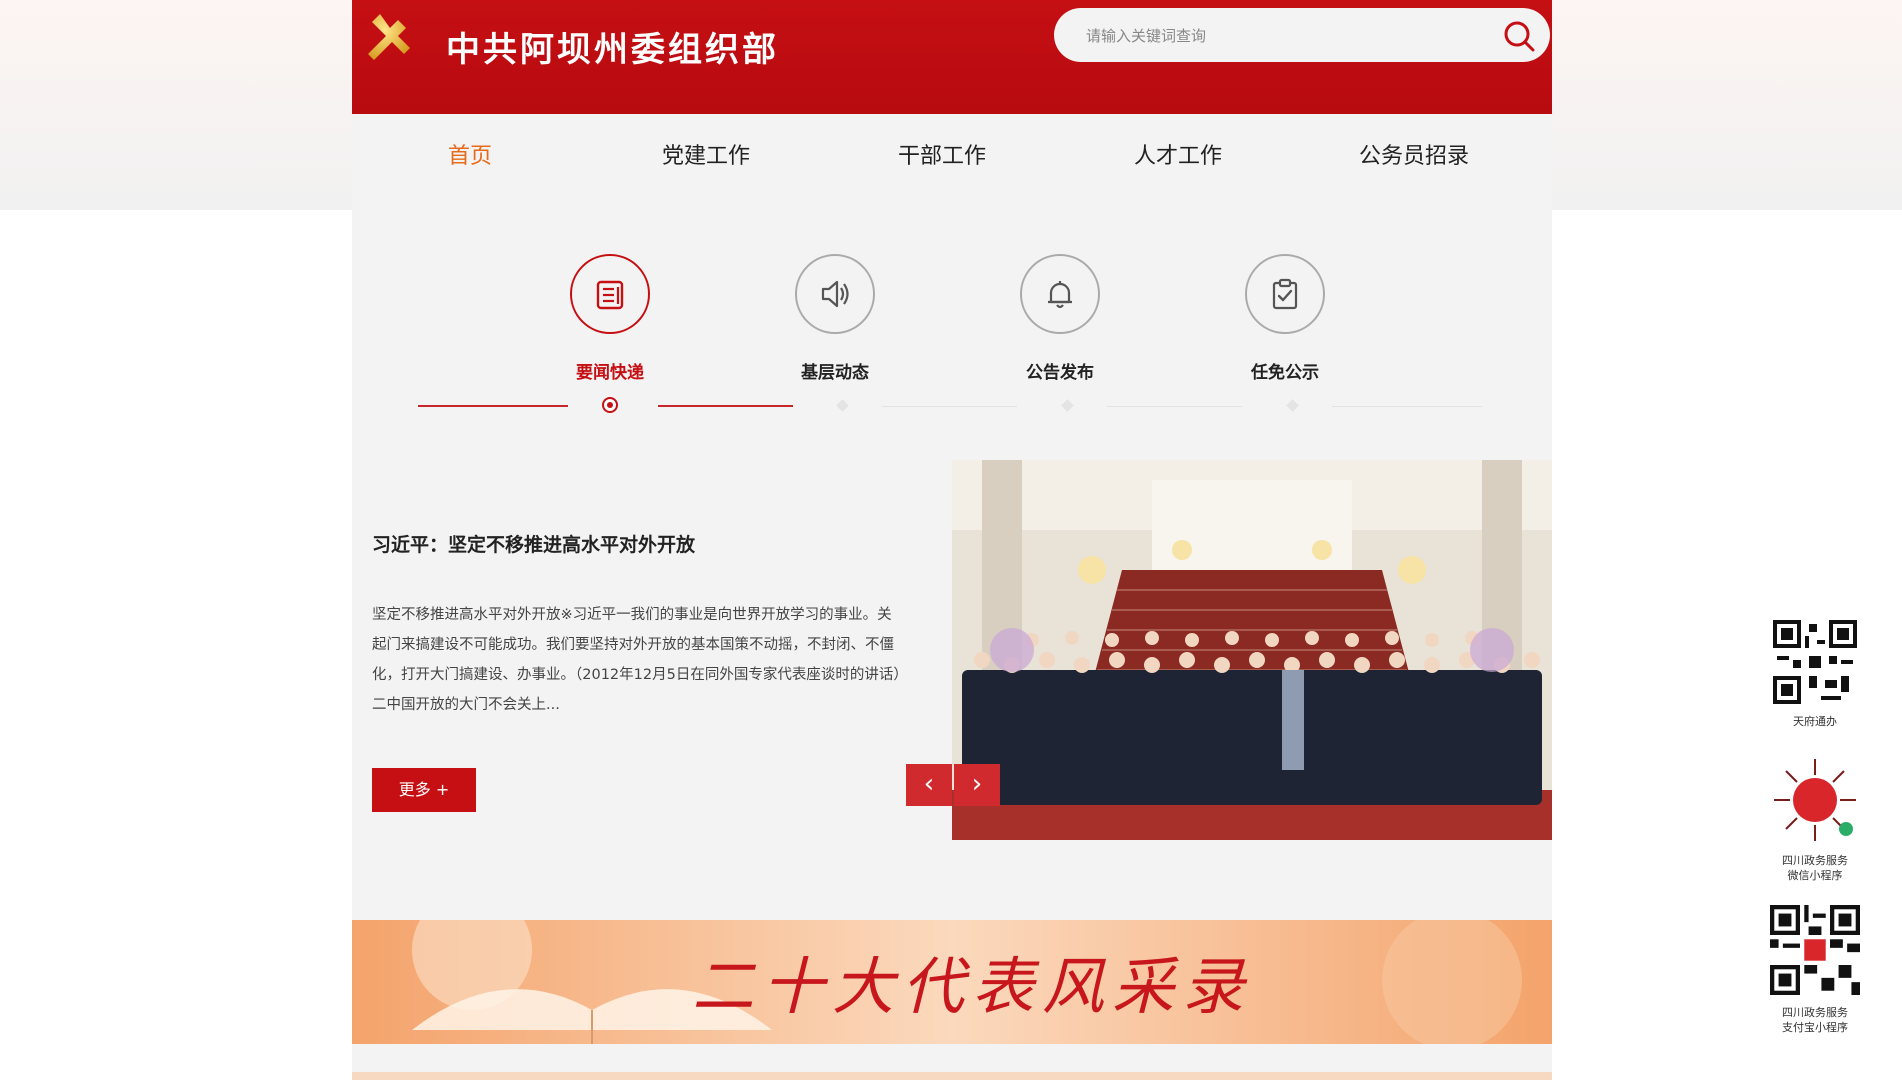  I want to click on banner-title: 二十大代表风采录, so click(972, 986).